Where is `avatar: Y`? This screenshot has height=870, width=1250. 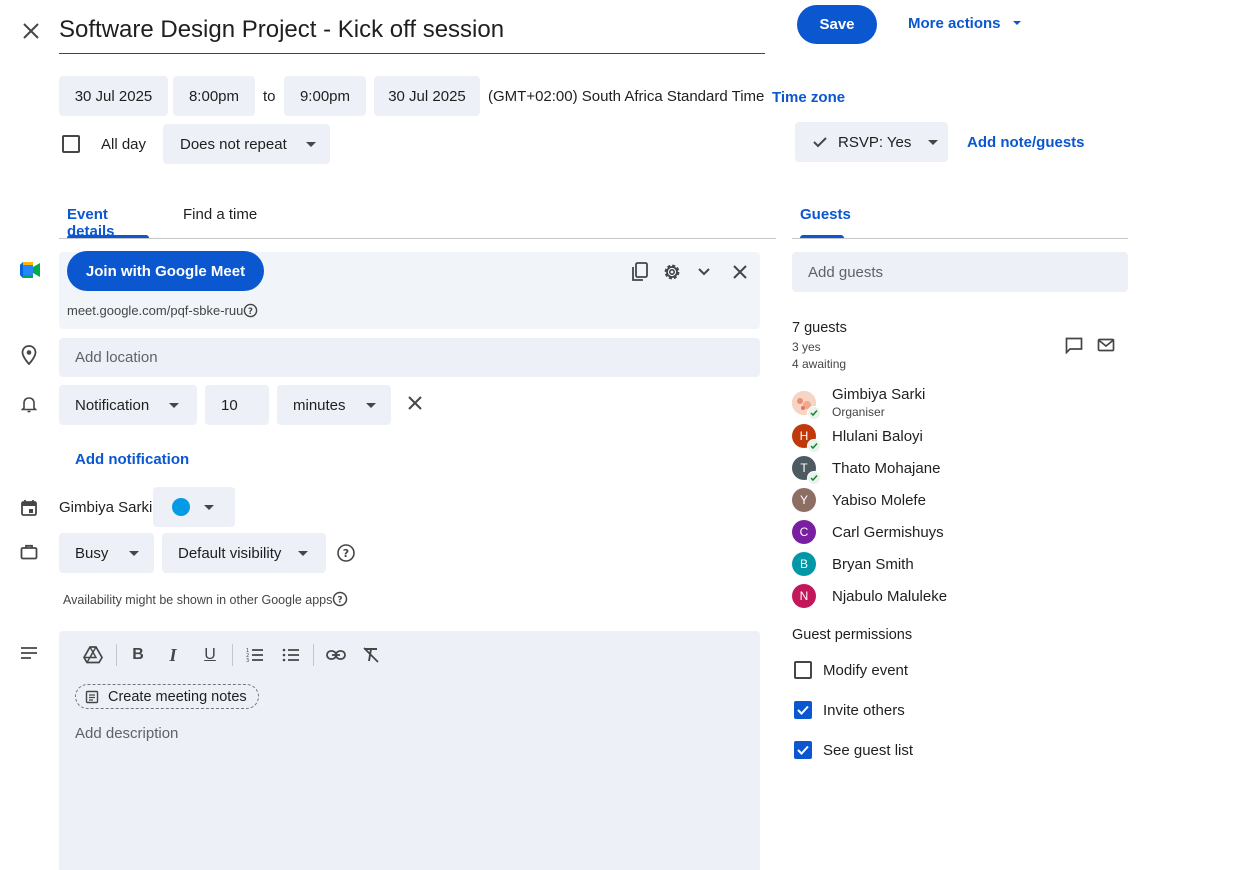
avatar: Y is located at coordinates (804, 500).